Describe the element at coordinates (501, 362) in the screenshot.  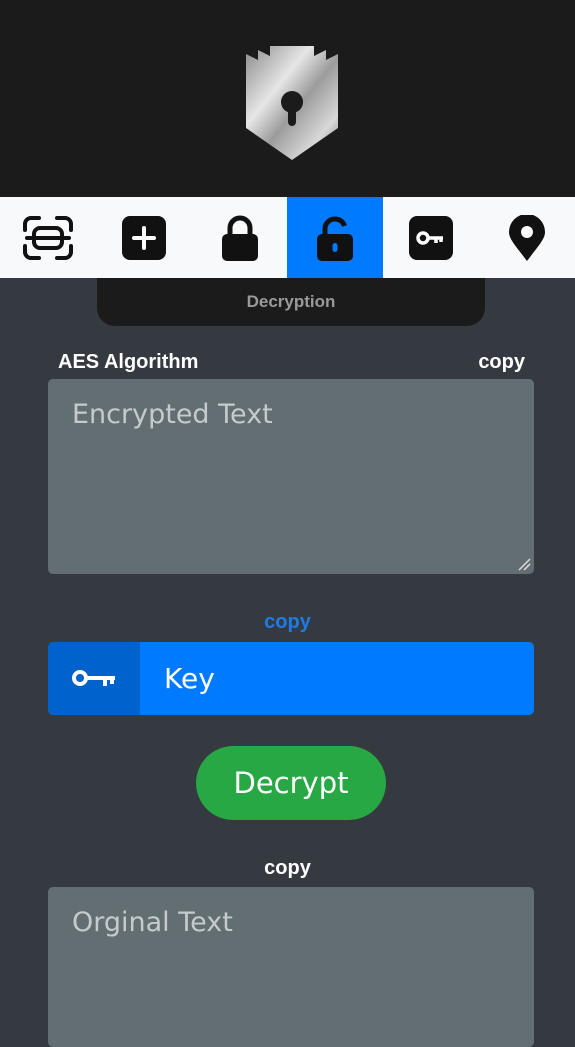
I see `copy-encrypted-button: copy` at that location.